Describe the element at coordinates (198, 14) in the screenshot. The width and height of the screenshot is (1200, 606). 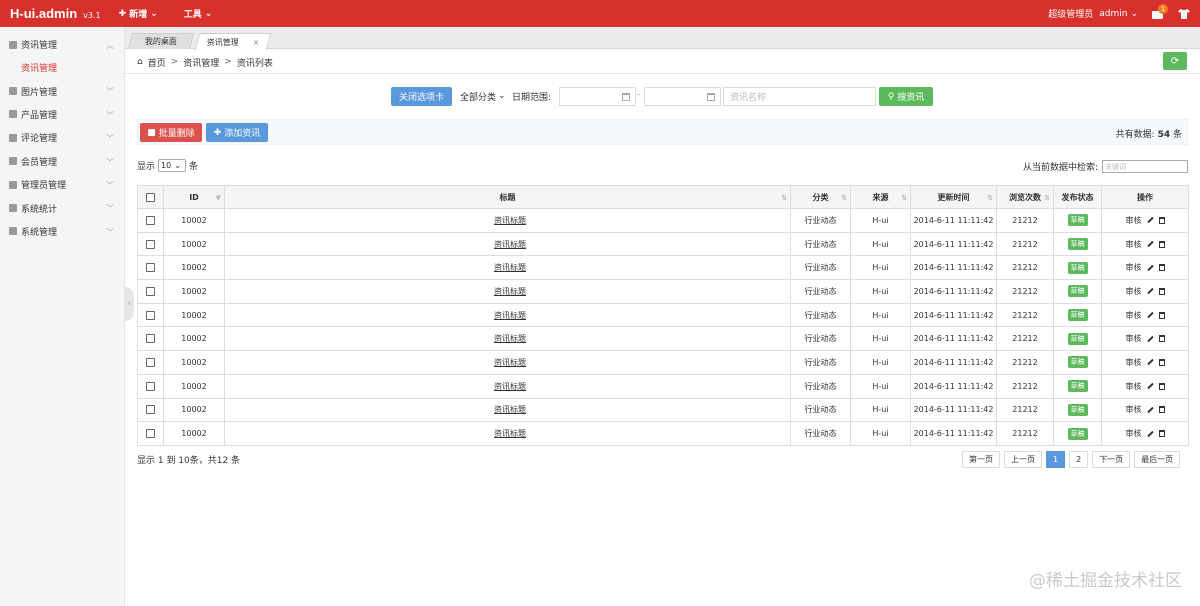
I see `menu-tools: 工具 ⌄` at that location.